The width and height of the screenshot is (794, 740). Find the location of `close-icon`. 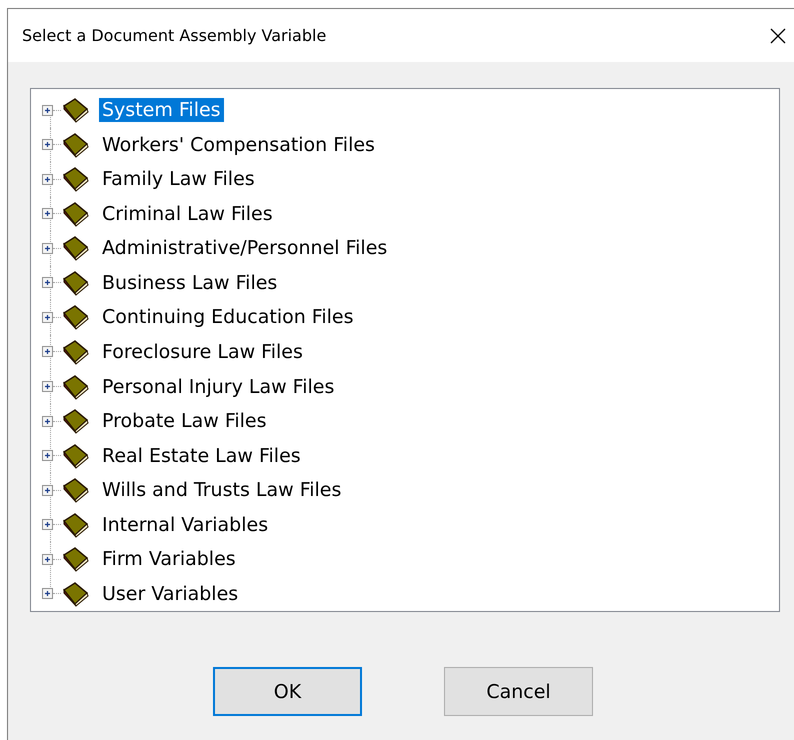

close-icon is located at coordinates (778, 36).